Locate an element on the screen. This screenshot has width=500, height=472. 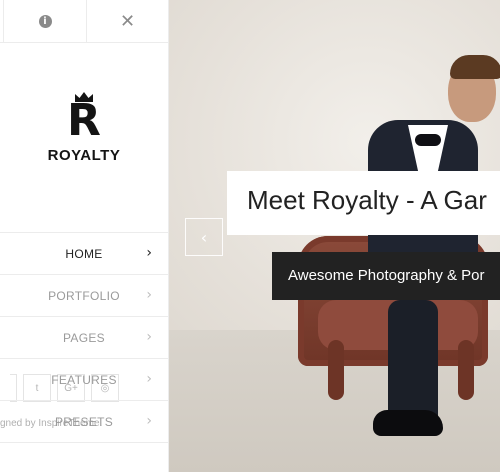
logo-letter: R is located at coordinates (84, 120).